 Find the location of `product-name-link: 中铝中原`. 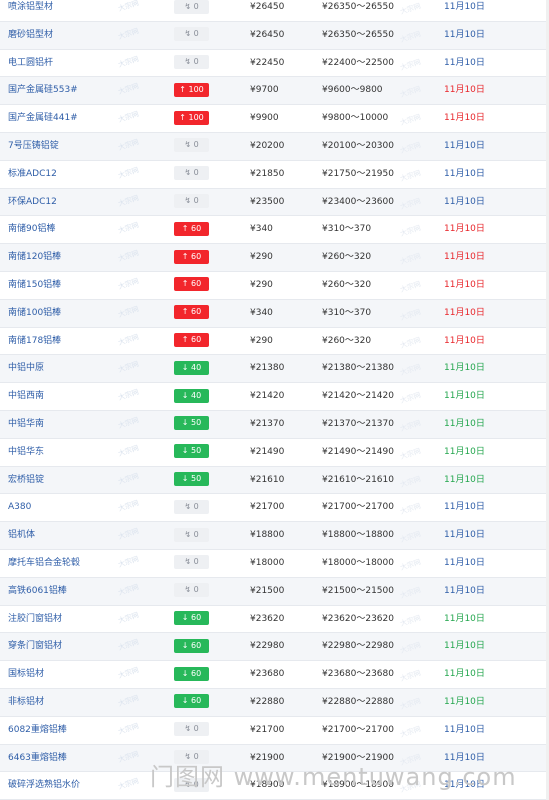

product-name-link: 中铝中原 is located at coordinates (26, 369).